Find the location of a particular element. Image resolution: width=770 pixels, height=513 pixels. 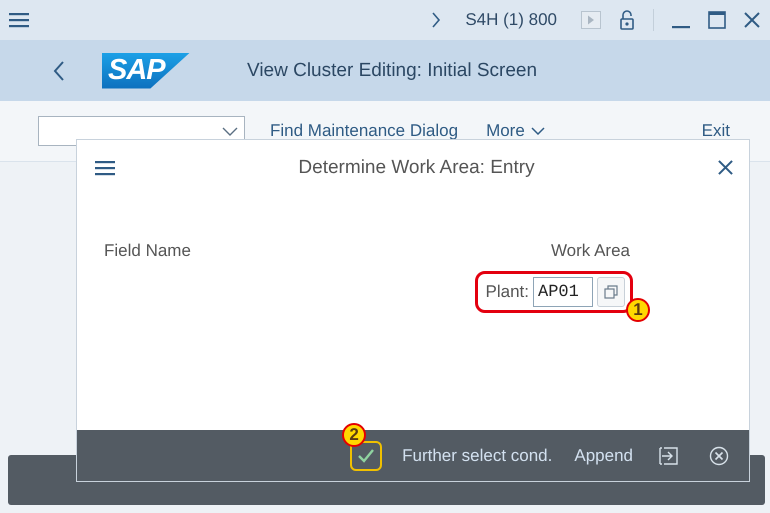

back-icon is located at coordinates (59, 70).